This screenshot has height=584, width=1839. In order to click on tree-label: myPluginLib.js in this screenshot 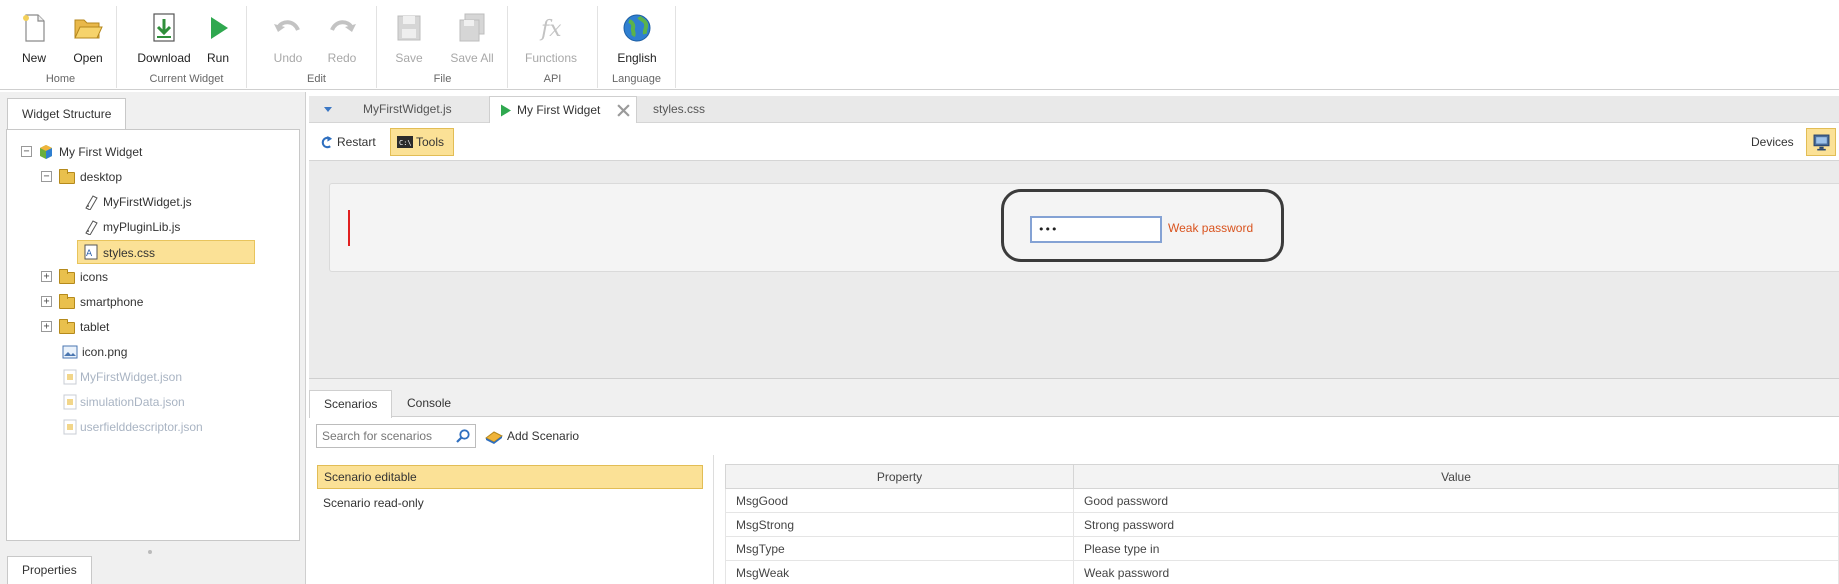, I will do `click(142, 227)`.